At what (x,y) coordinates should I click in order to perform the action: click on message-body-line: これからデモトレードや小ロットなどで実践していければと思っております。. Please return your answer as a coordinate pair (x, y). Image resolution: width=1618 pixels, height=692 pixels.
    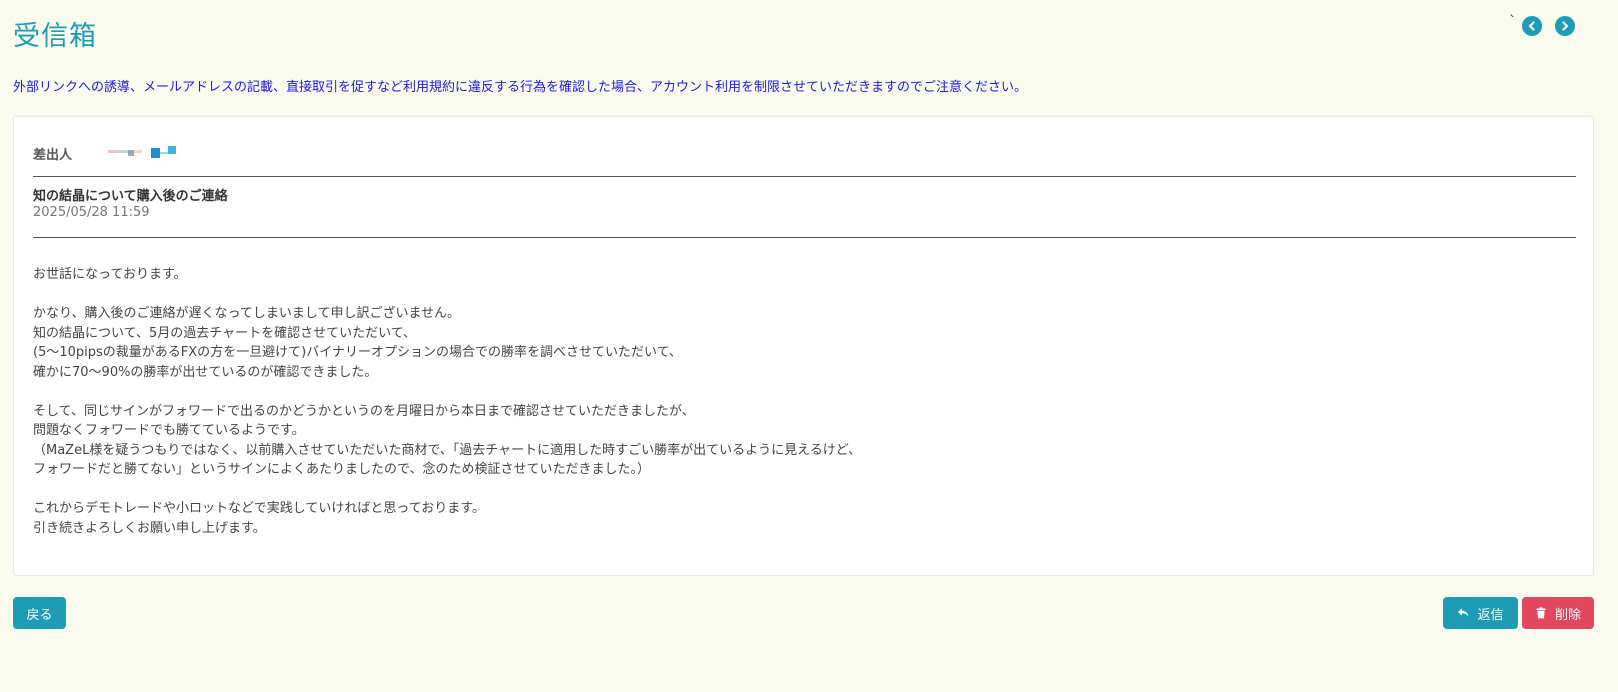
    Looking at the image, I should click on (259, 508).